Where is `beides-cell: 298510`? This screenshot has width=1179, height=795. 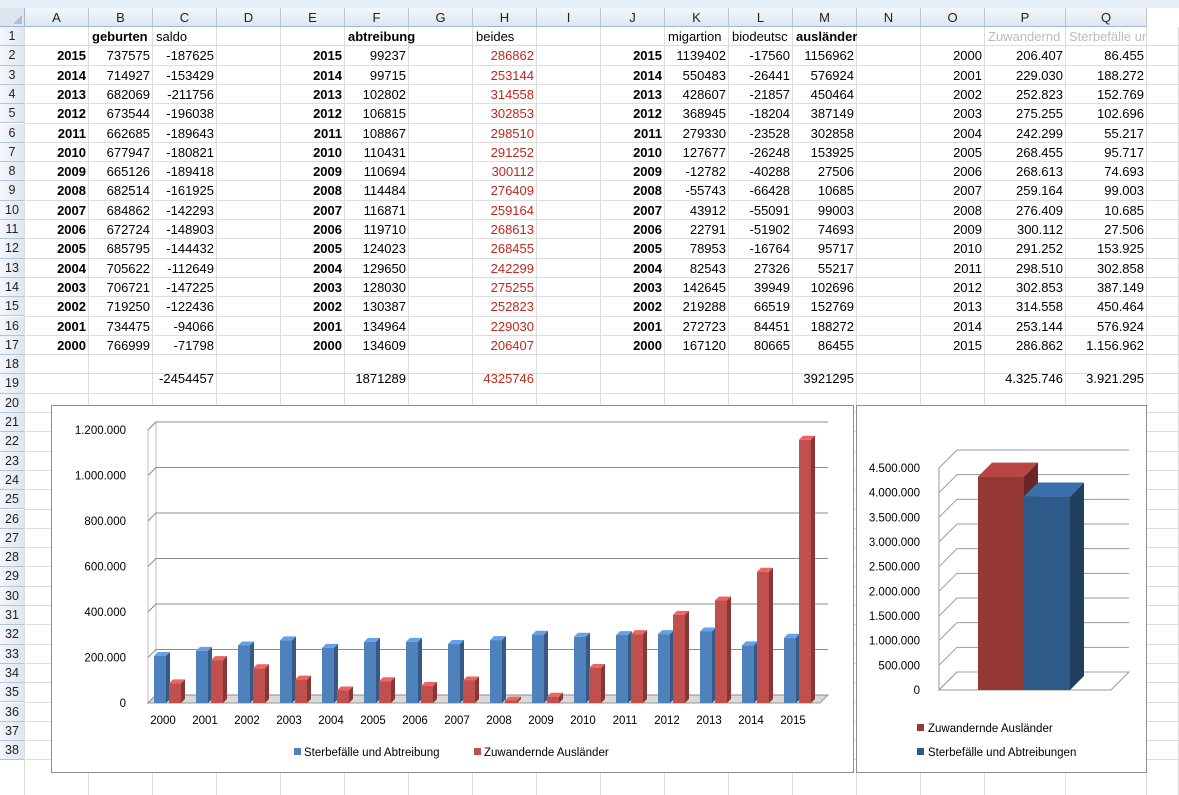 beides-cell: 298510 is located at coordinates (505, 133).